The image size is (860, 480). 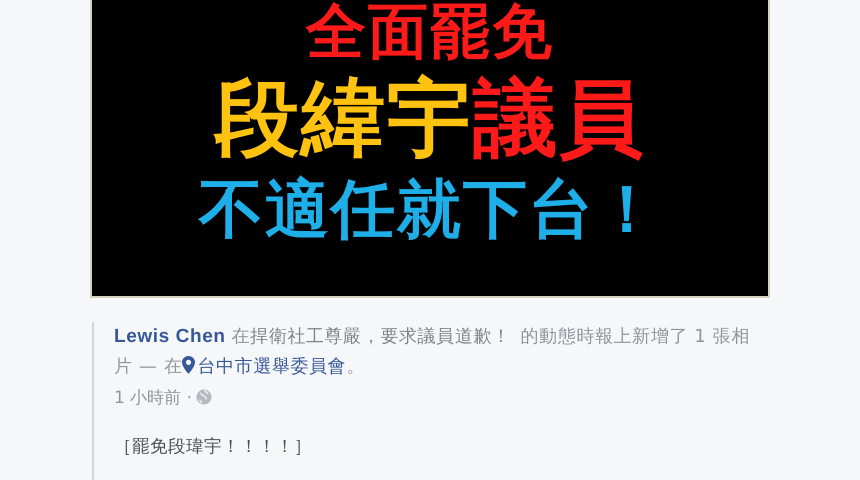 What do you see at coordinates (213, 447) in the screenshot?
I see `post-message: ［罷免段瑋宇！！！！］` at bounding box center [213, 447].